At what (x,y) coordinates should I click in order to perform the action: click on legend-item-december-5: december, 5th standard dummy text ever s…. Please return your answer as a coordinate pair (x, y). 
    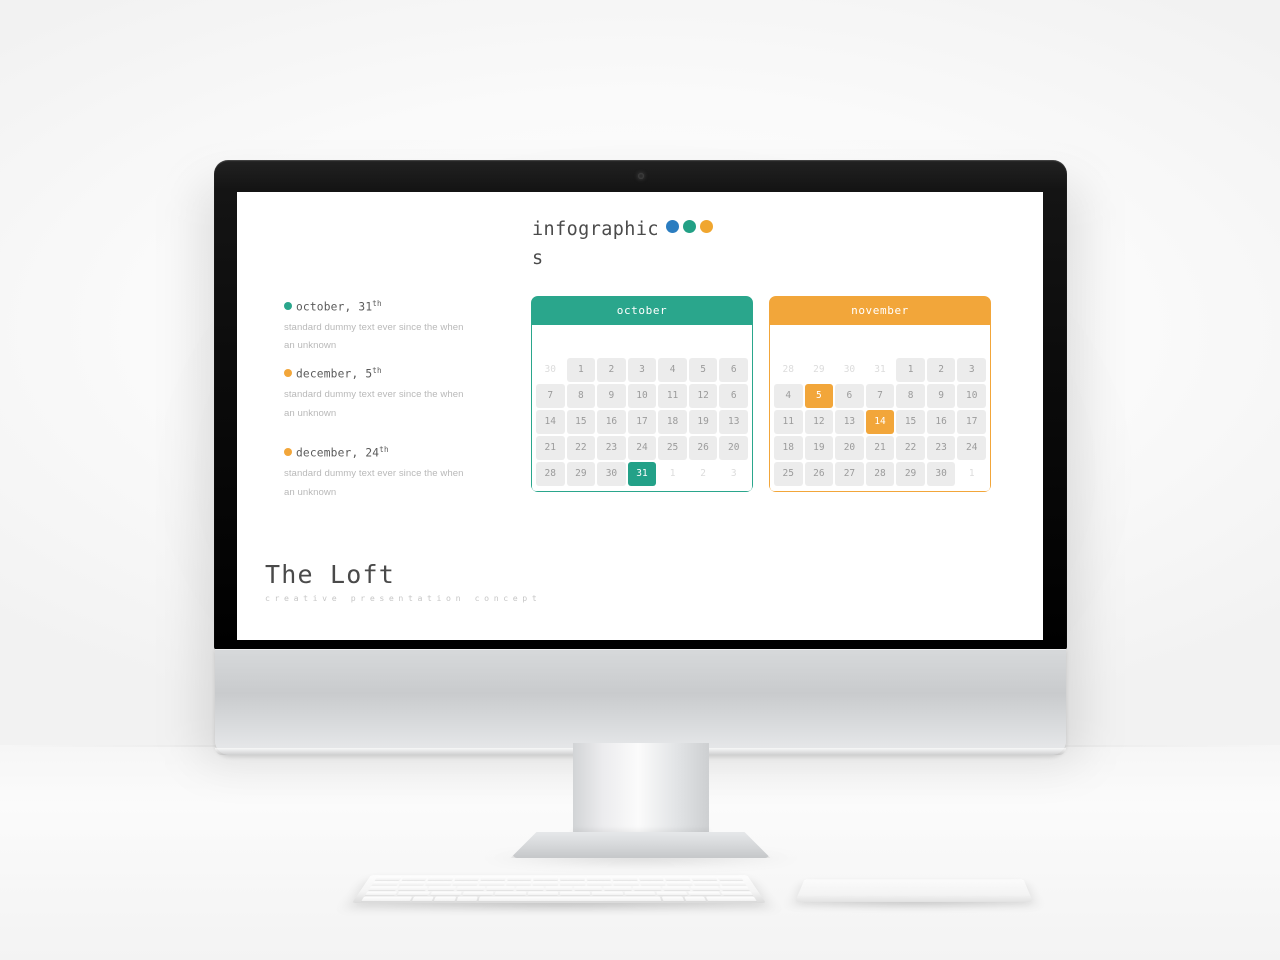
    Looking at the image, I should click on (394, 394).